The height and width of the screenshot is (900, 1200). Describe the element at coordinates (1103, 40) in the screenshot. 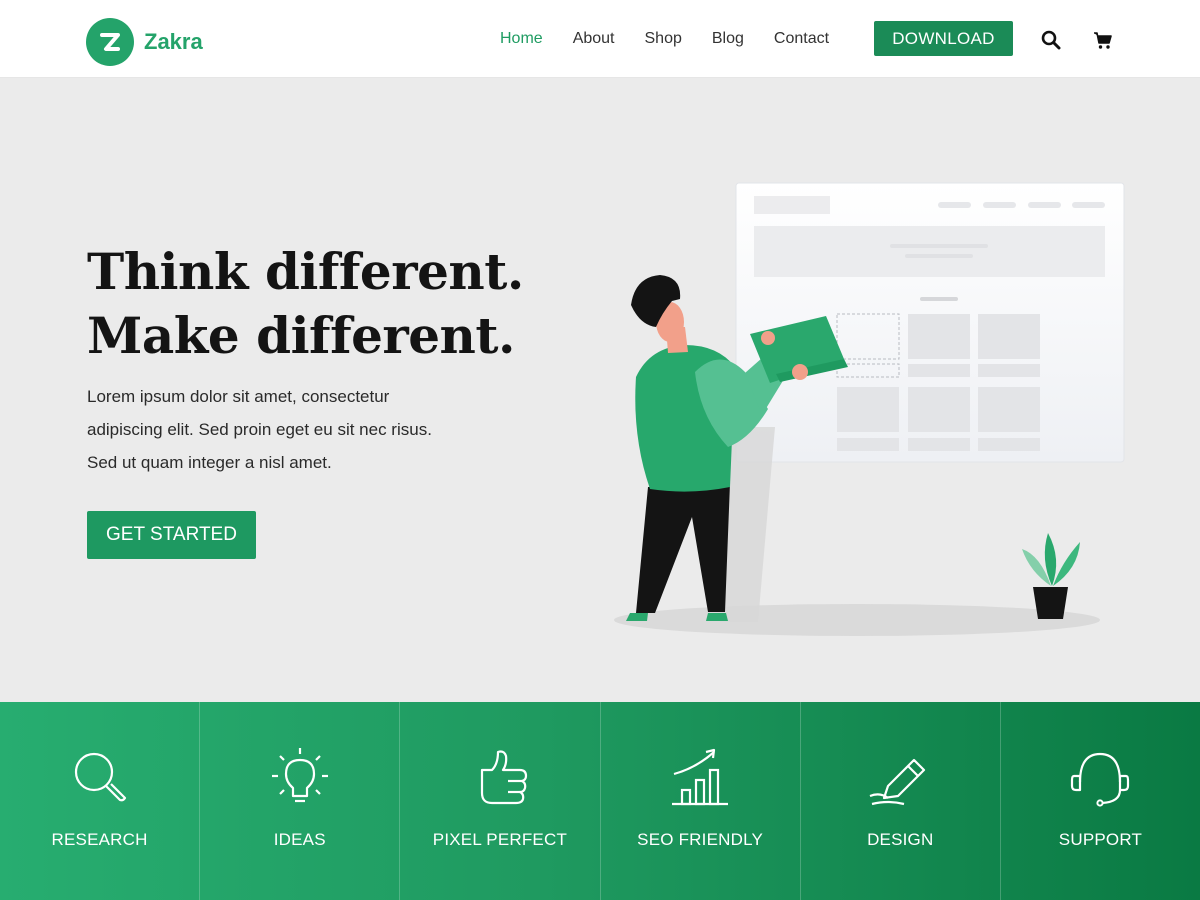

I see `cart-icon` at that location.